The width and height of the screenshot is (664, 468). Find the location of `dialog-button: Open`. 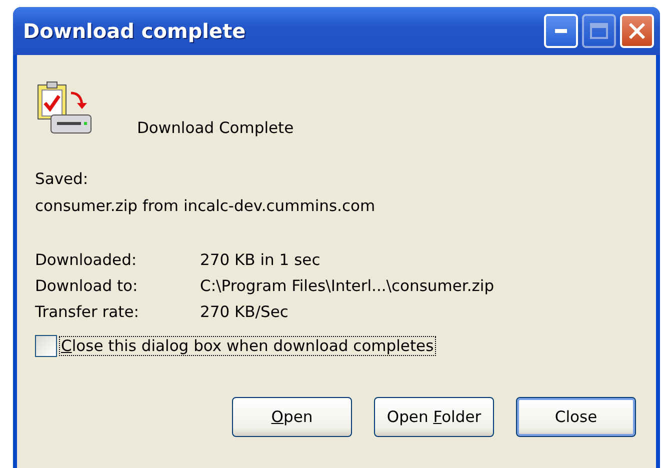

dialog-button: Open is located at coordinates (292, 417).